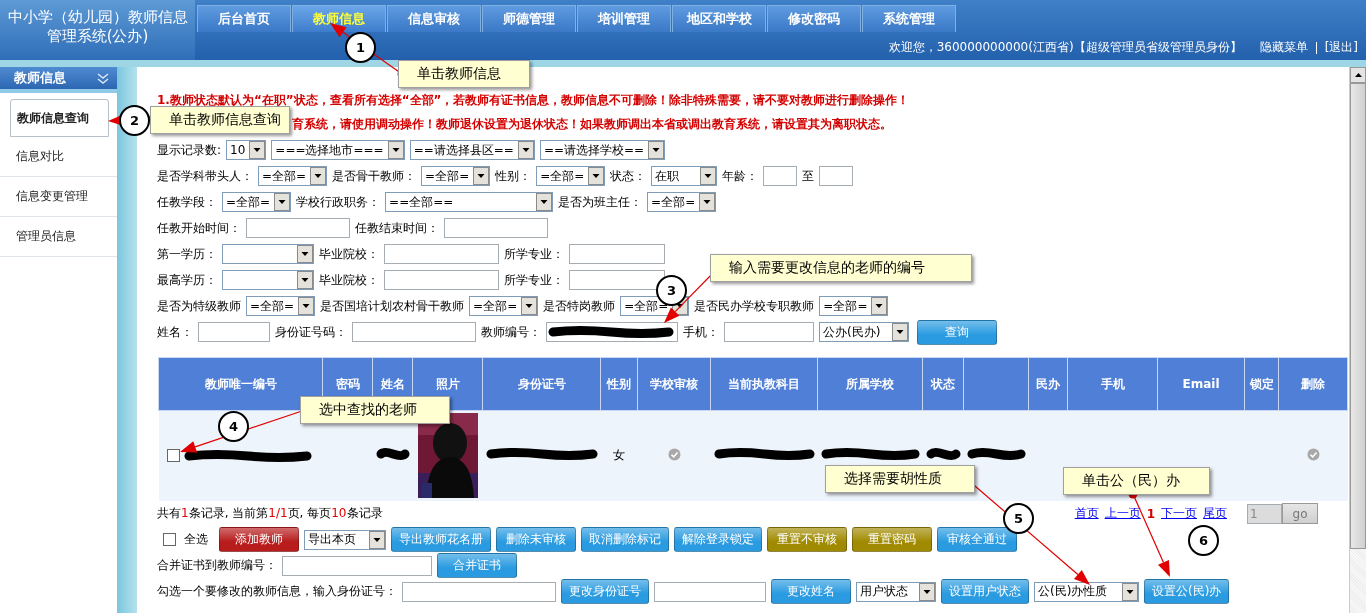 The width and height of the screenshot is (1366, 613). What do you see at coordinates (374, 176) in the screenshot?
I see `field-label: 是否骨干教师：` at bounding box center [374, 176].